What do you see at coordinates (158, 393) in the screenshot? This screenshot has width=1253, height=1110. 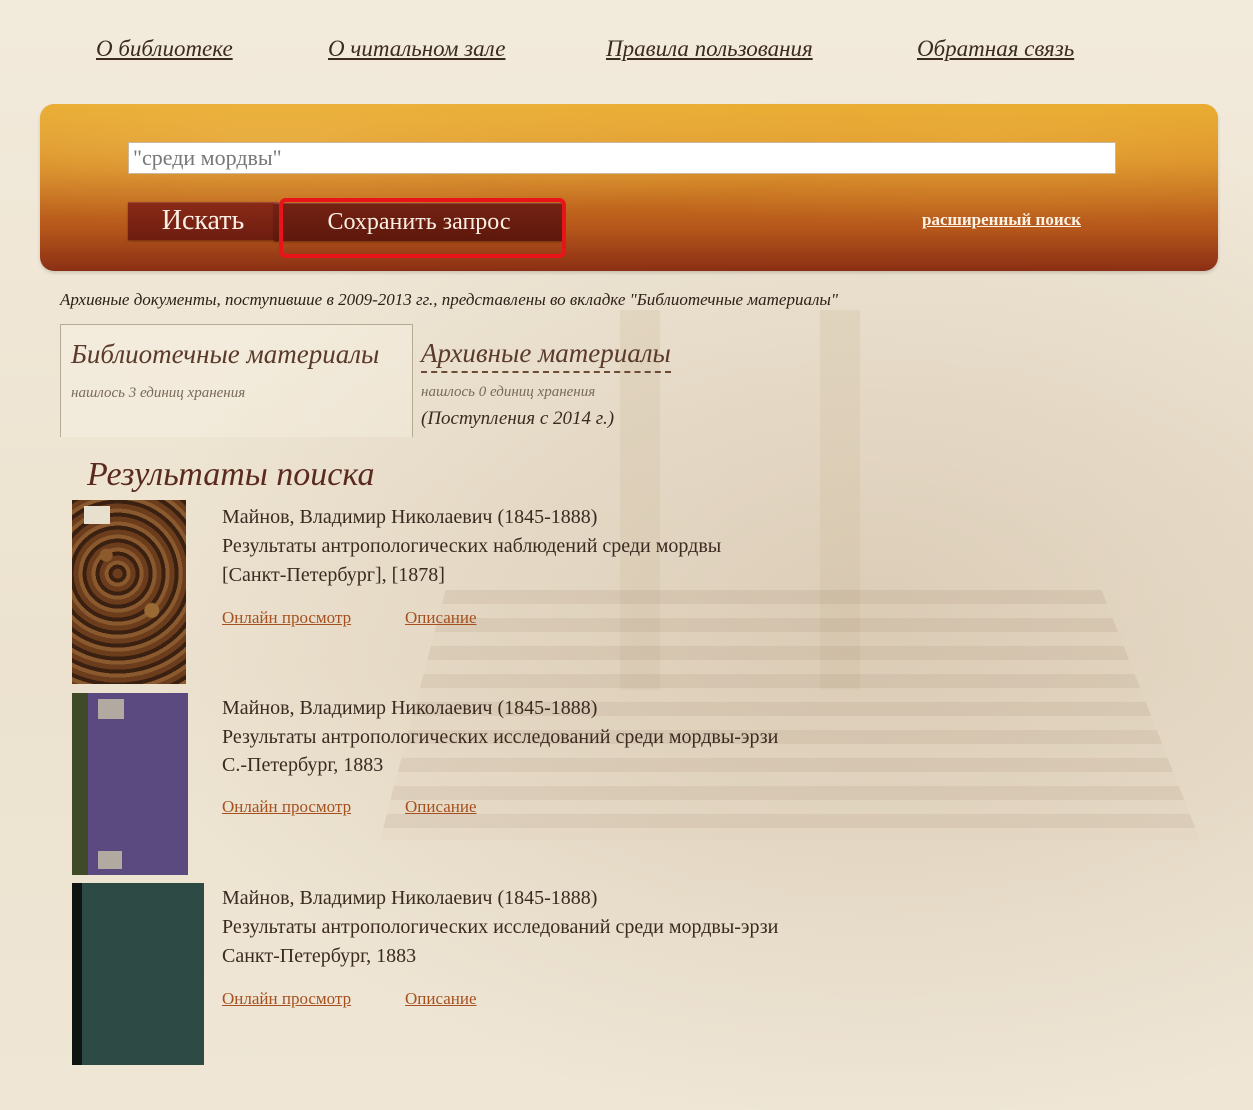 I see `tab-library-materials-count: нашлось 3 единиц хранения` at bounding box center [158, 393].